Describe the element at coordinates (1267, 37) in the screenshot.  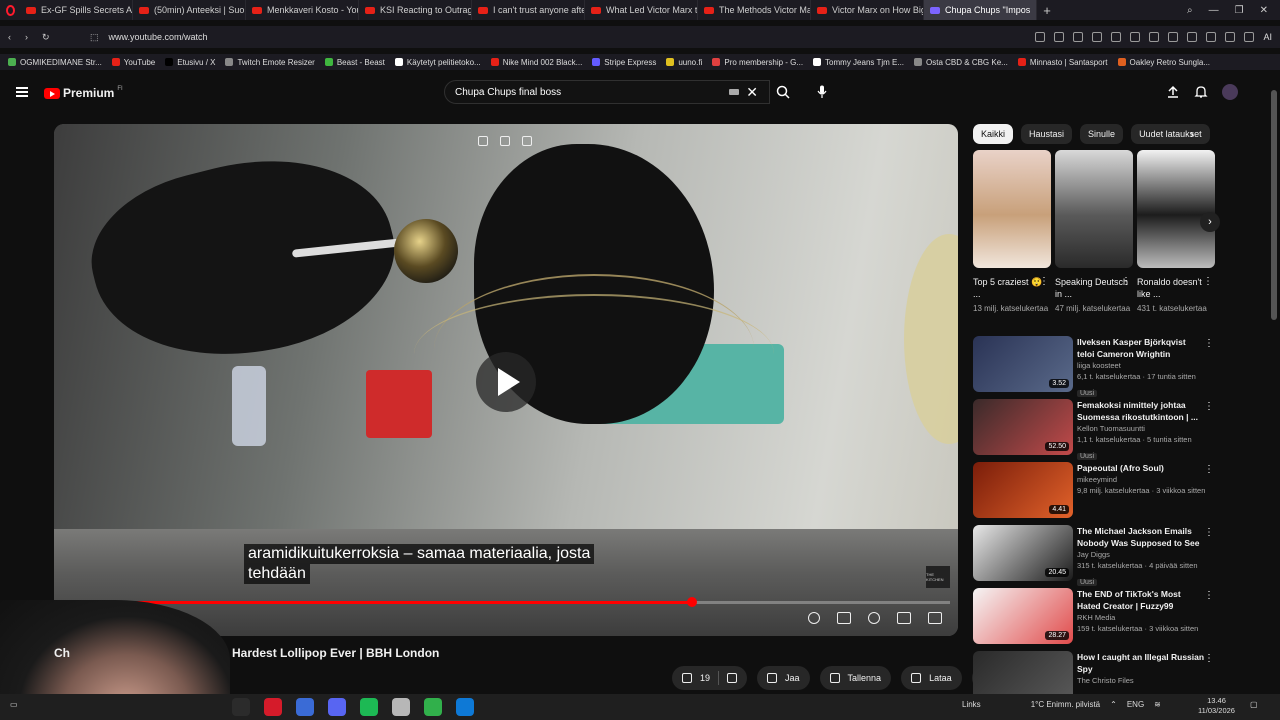
I see `ai-button: AI` at that location.